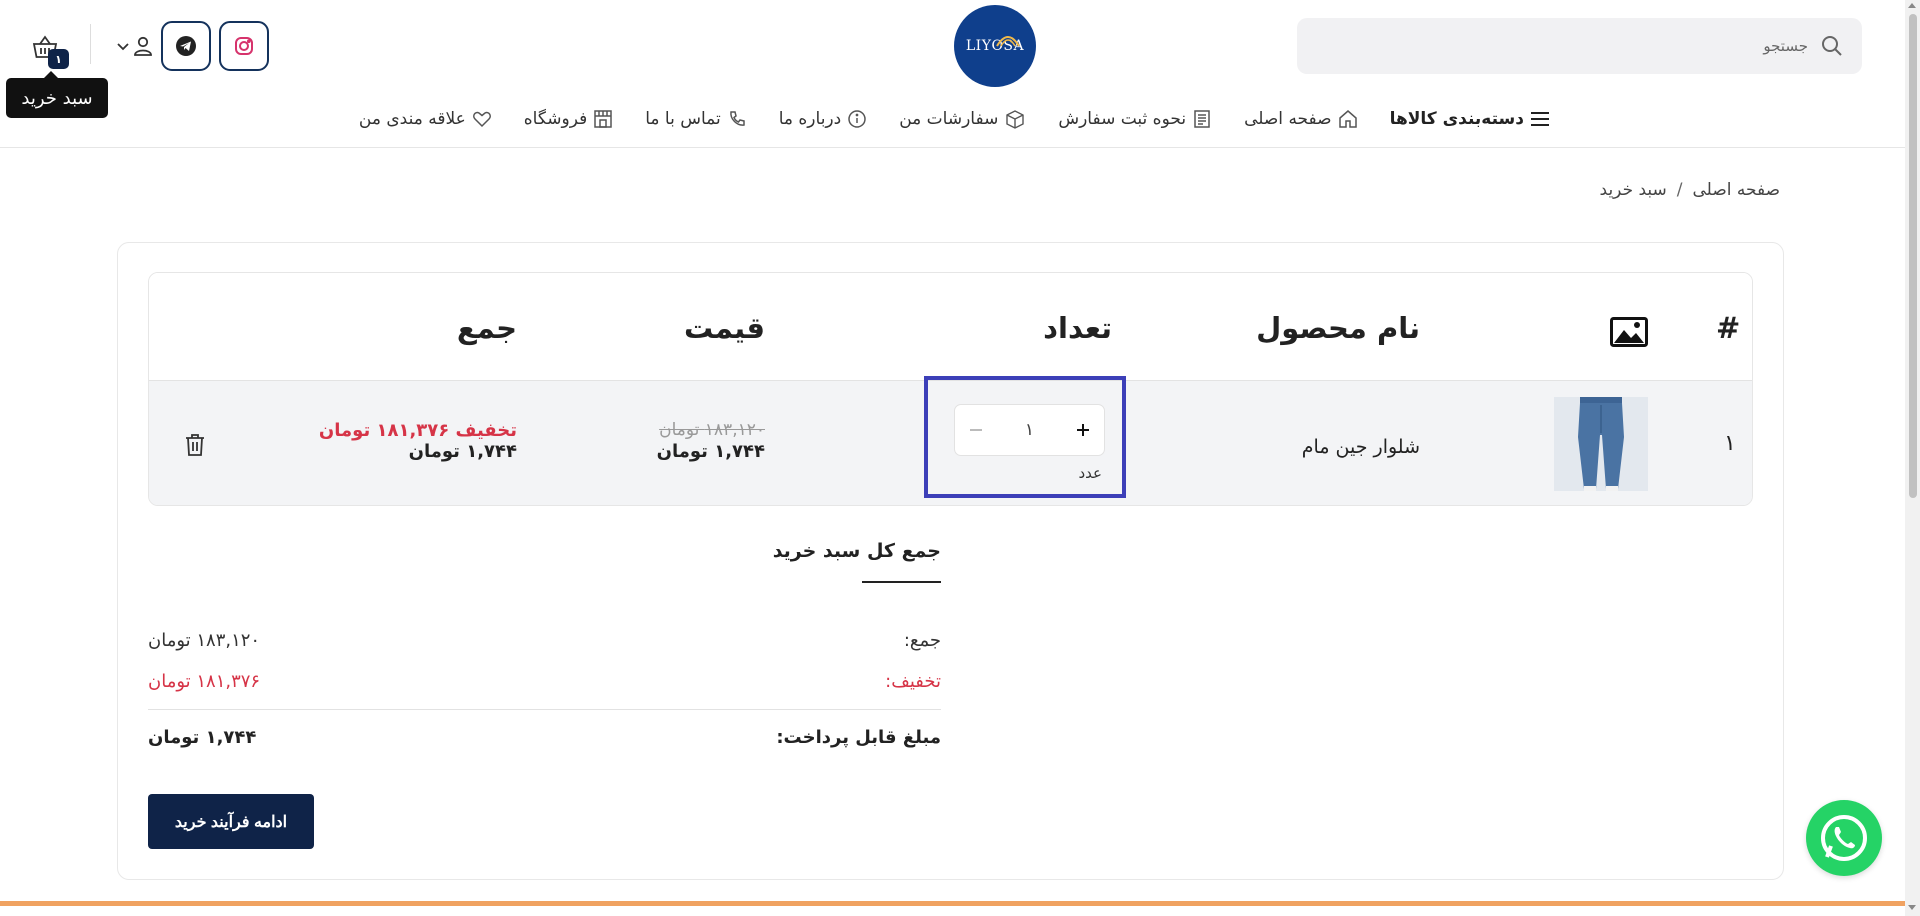  I want to click on nav-label-contact: تماس با ما, so click(683, 119).